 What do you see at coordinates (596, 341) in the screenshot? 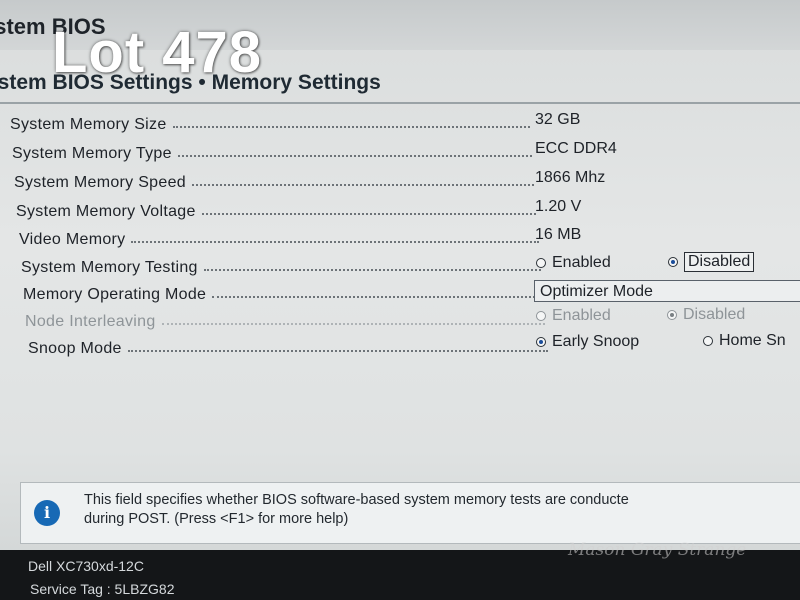
I see `radio-label: Early Snoop` at bounding box center [596, 341].